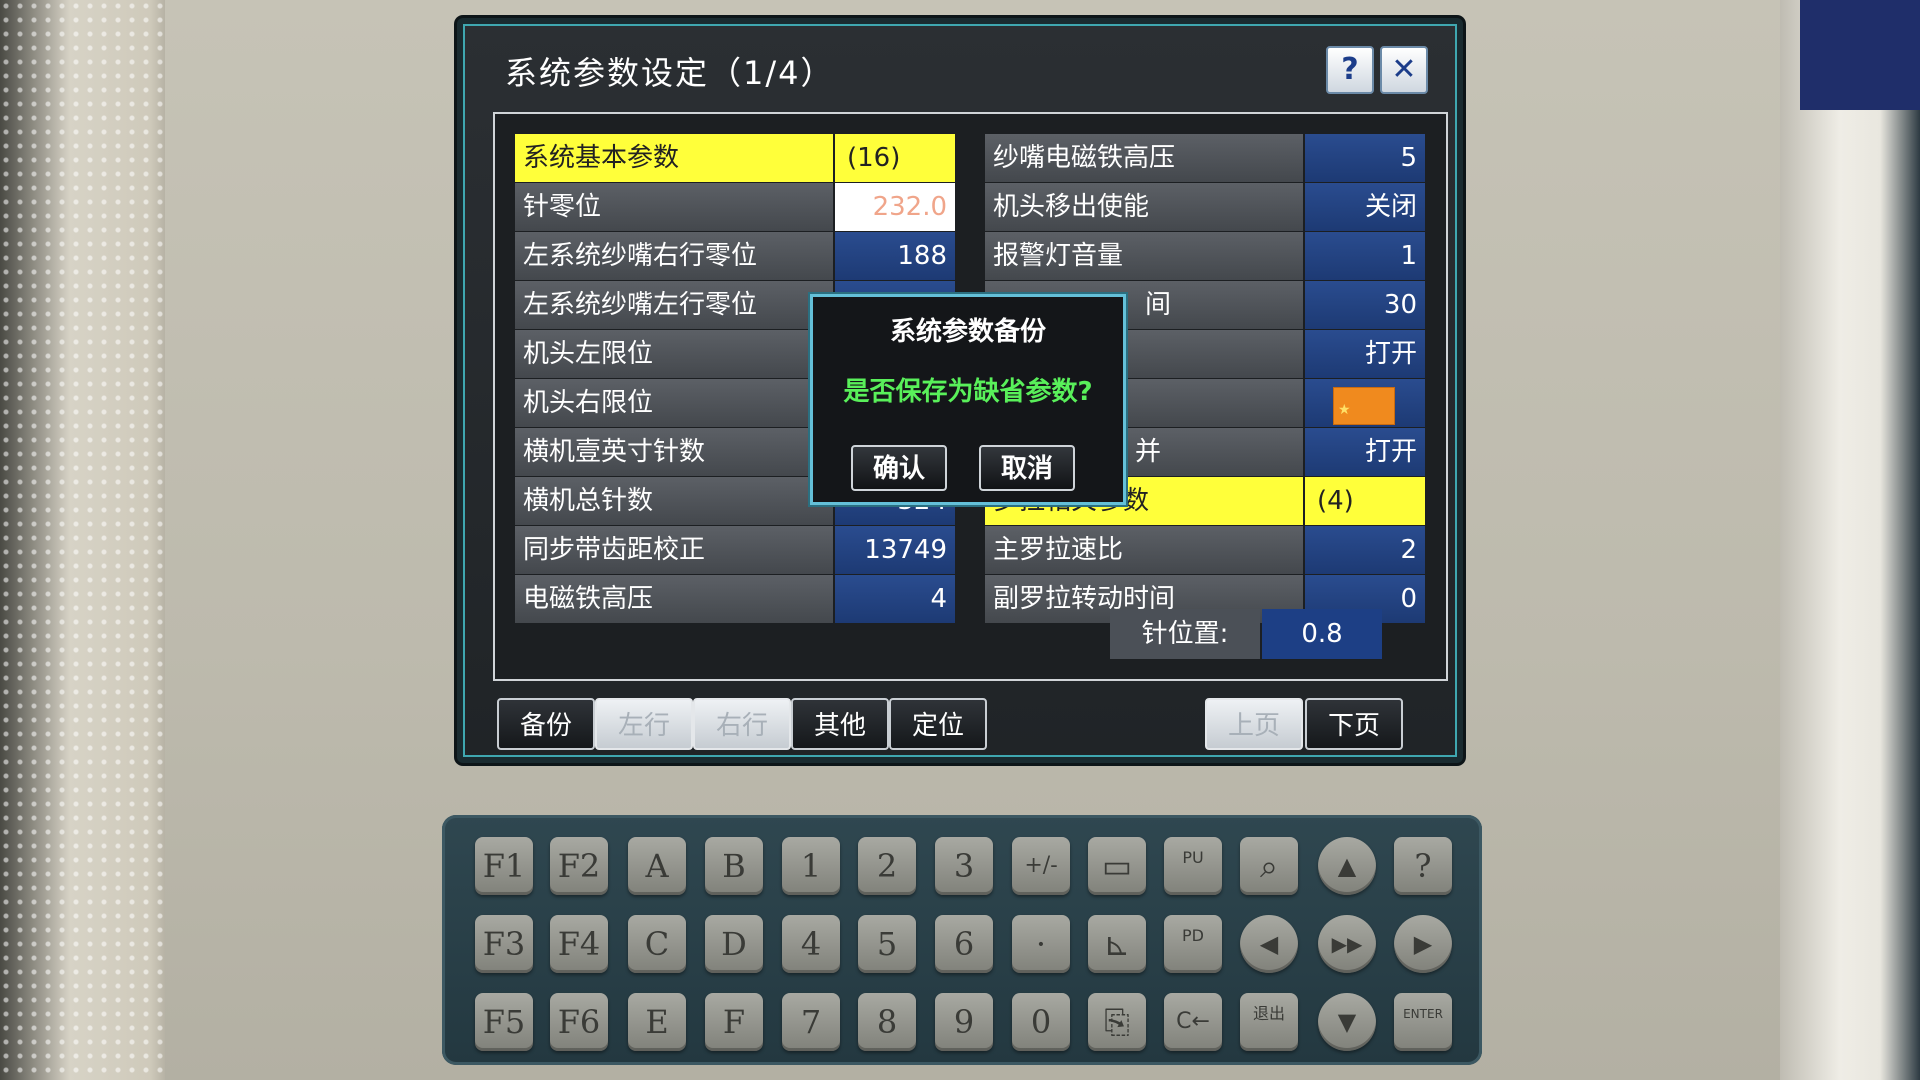 This screenshot has height=1080, width=1920. What do you see at coordinates (811, 866) in the screenshot?
I see `key-1: 1` at bounding box center [811, 866].